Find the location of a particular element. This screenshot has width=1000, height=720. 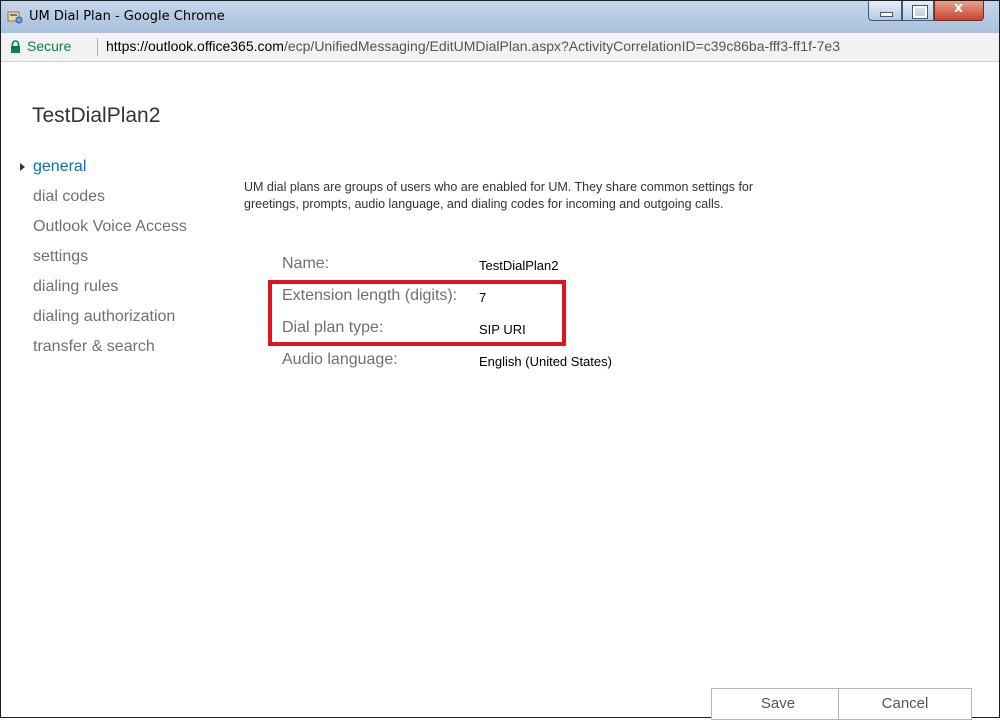

minimize-icon is located at coordinates (886, 14).